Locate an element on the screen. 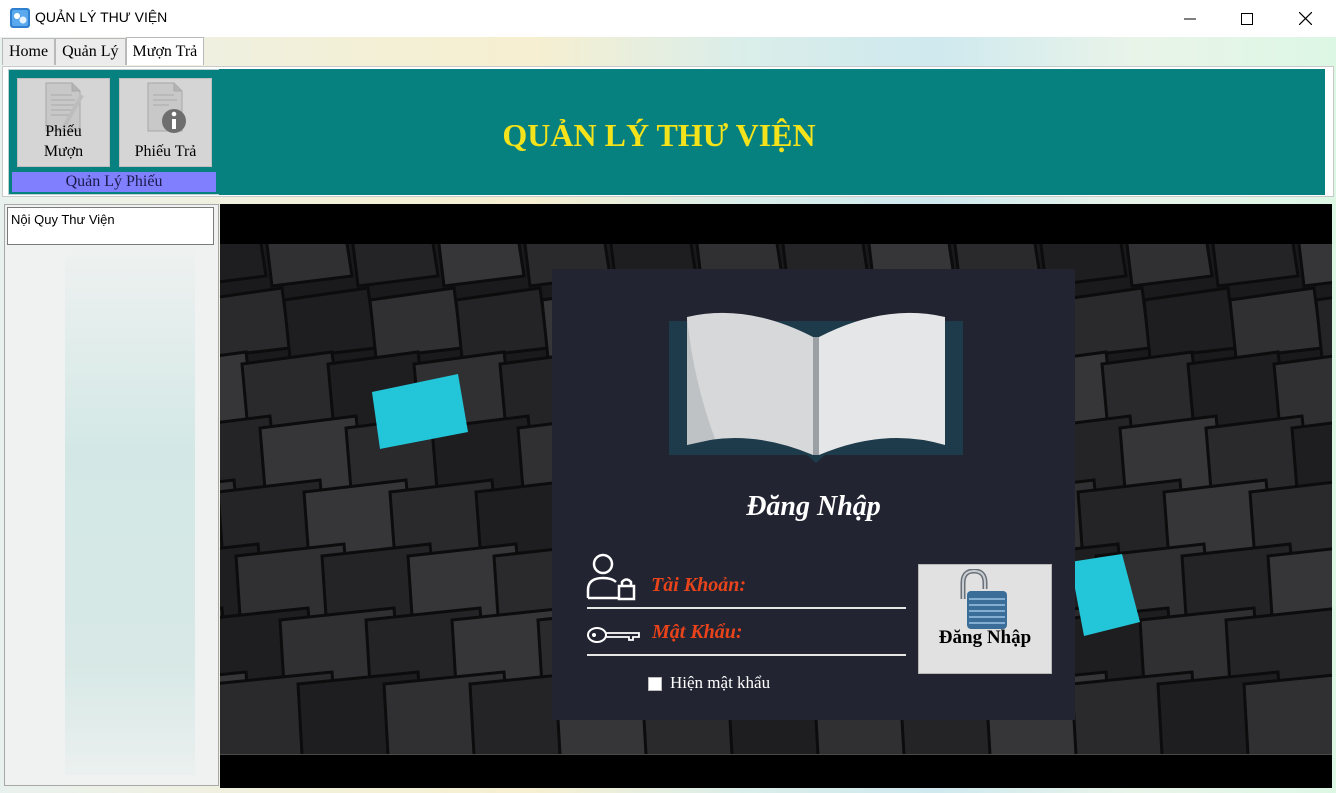  maximize-icon is located at coordinates (1247, 18).